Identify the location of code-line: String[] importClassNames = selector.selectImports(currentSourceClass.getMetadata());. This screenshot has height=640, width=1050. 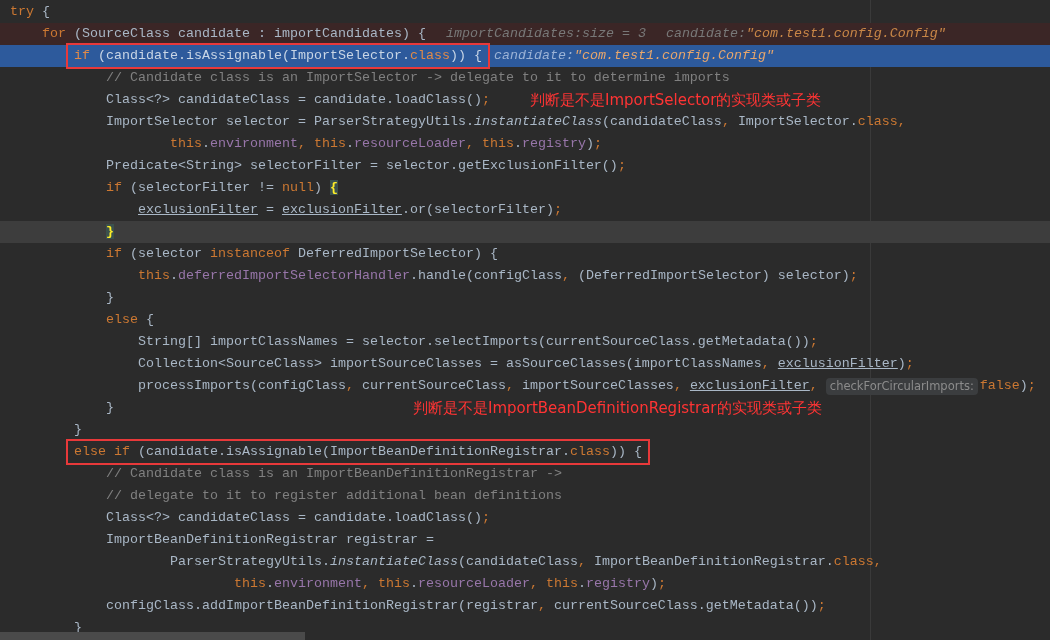
(478, 342).